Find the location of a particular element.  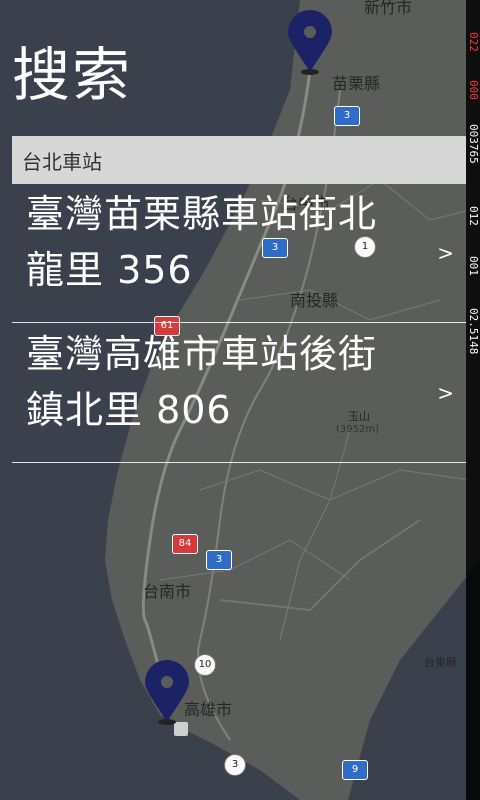

status-value: 001 is located at coordinates (473, 266).